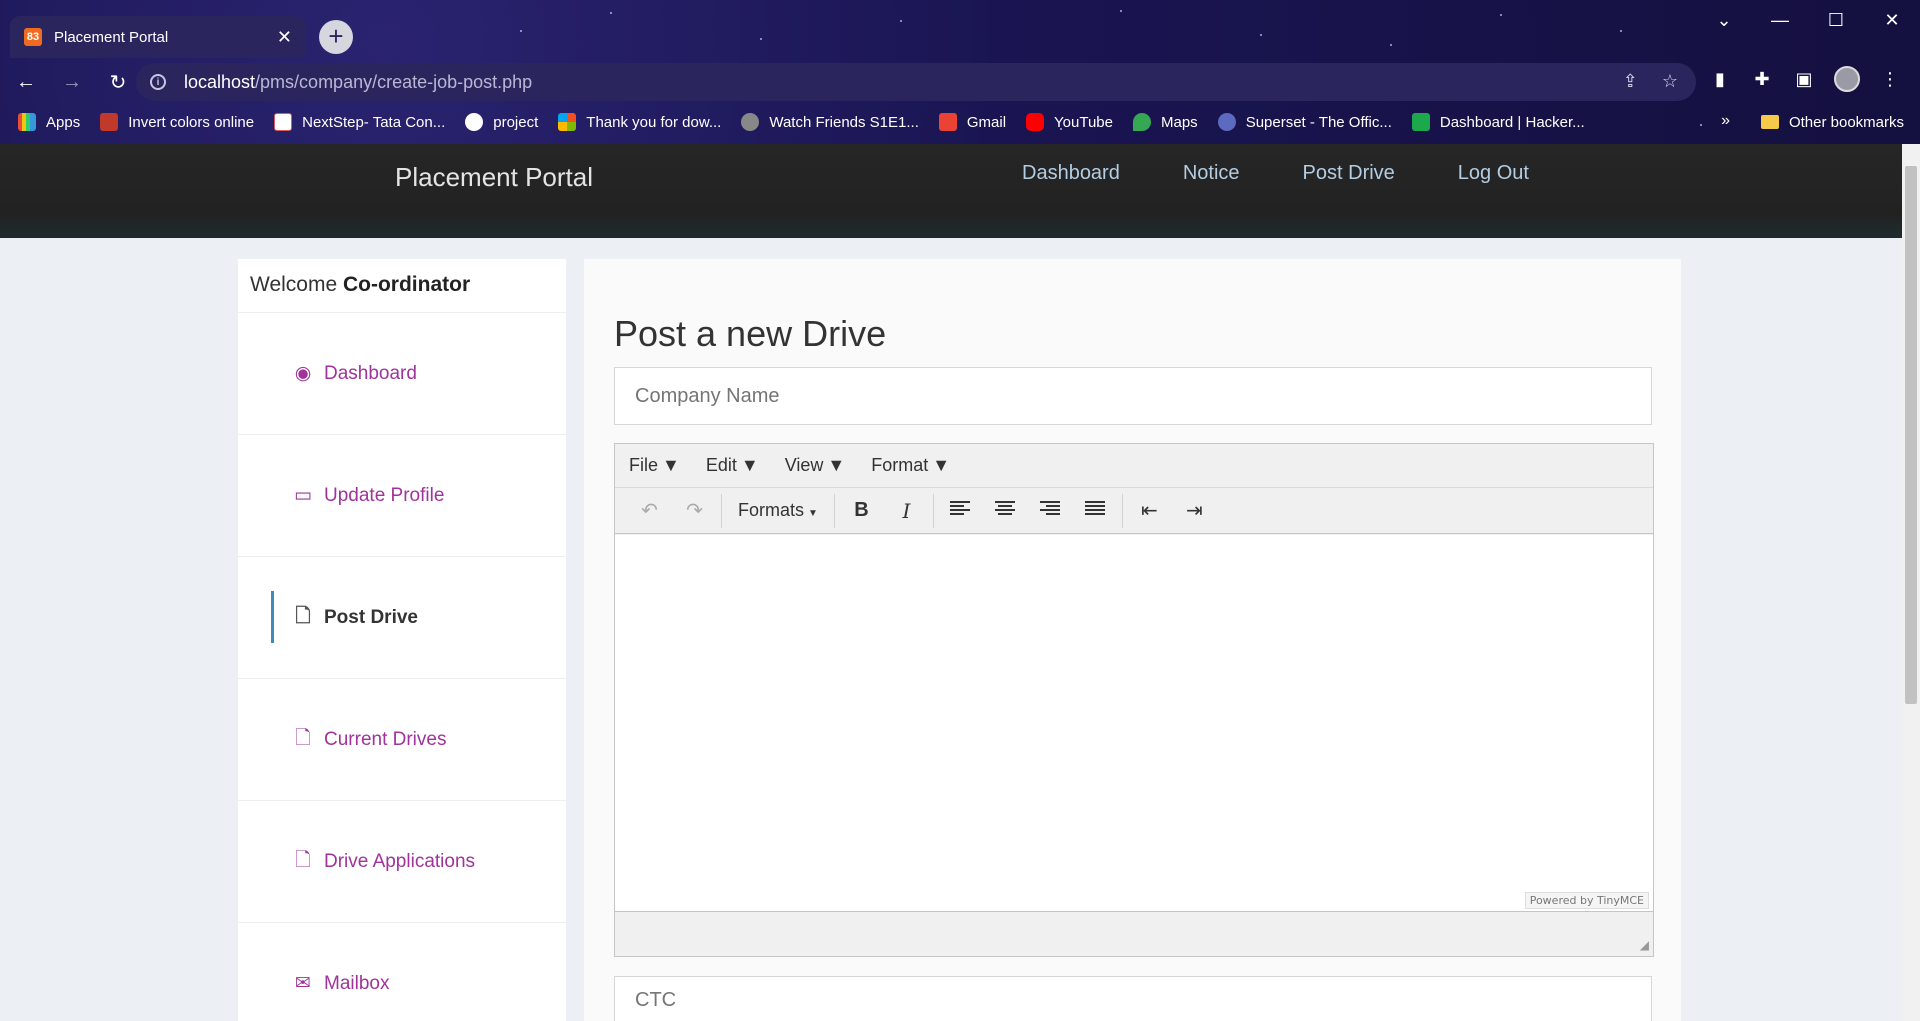 The image size is (1920, 1021). I want to click on sidebar-item-post-drive: 🗋 Post Drive, so click(402, 618).